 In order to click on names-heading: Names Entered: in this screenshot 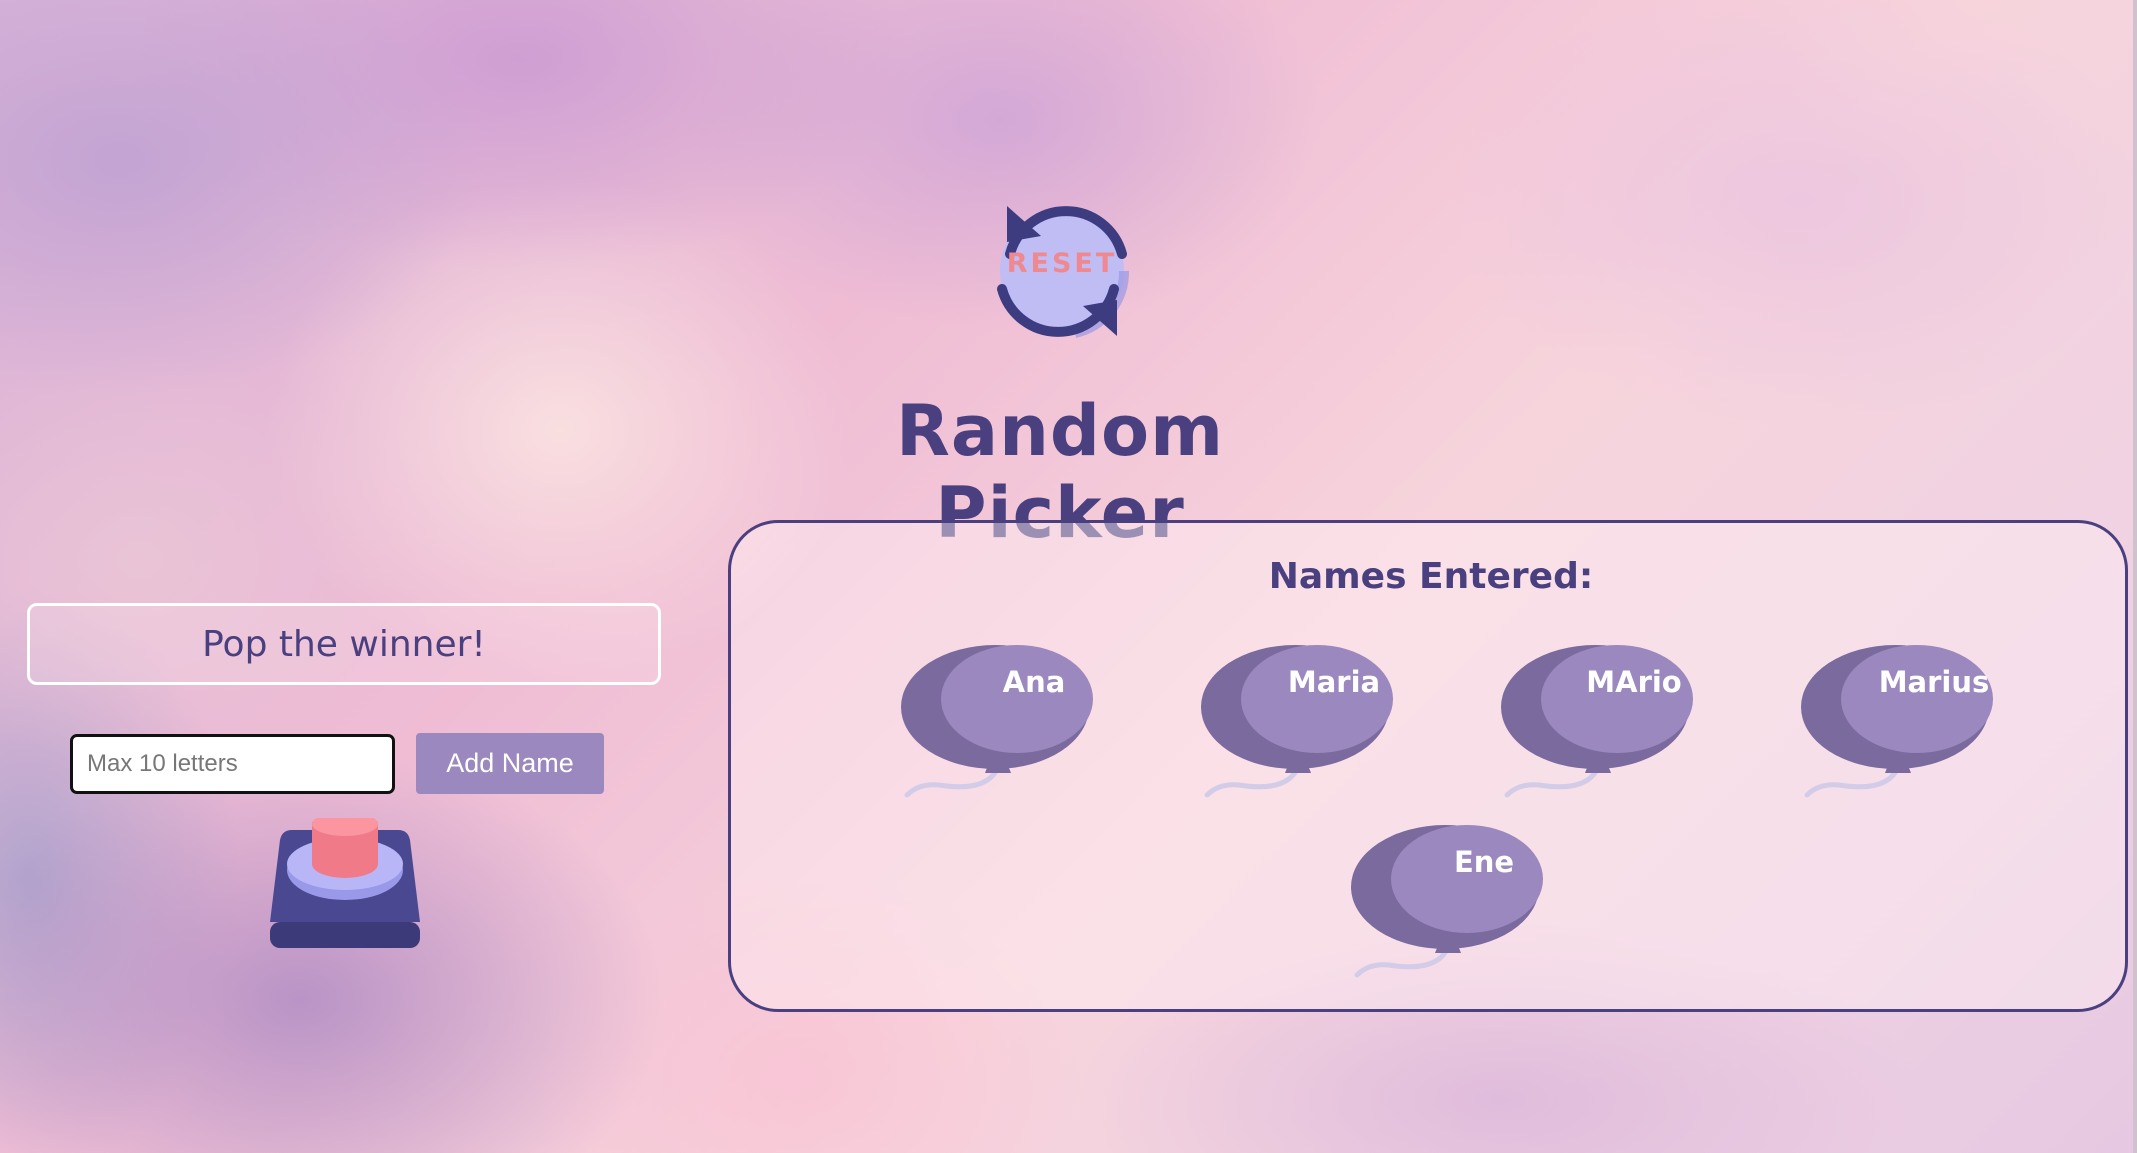, I will do `click(1431, 576)`.